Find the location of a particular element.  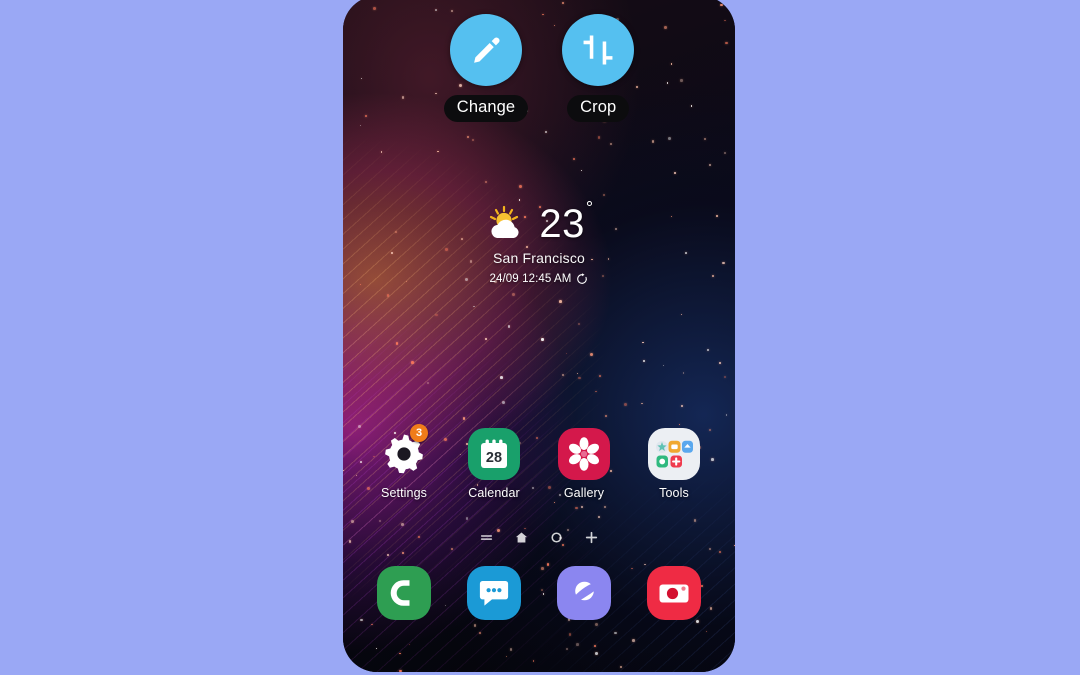

dock-app-internet is located at coordinates (584, 593).